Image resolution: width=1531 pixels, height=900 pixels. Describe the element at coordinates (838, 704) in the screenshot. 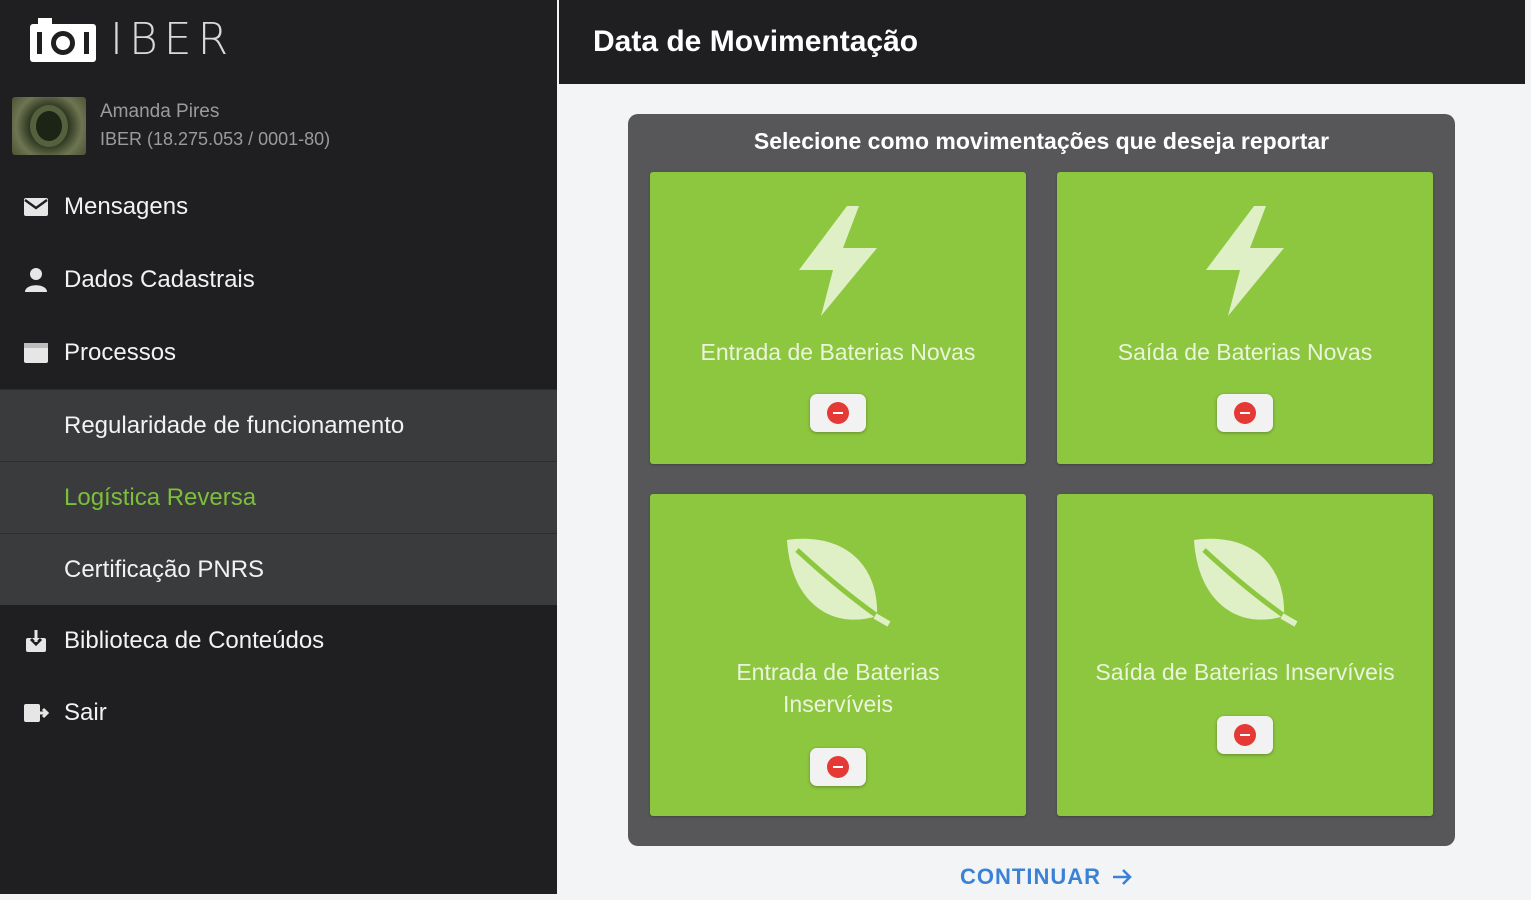

I see `card-label-line: Inservíveis` at that location.